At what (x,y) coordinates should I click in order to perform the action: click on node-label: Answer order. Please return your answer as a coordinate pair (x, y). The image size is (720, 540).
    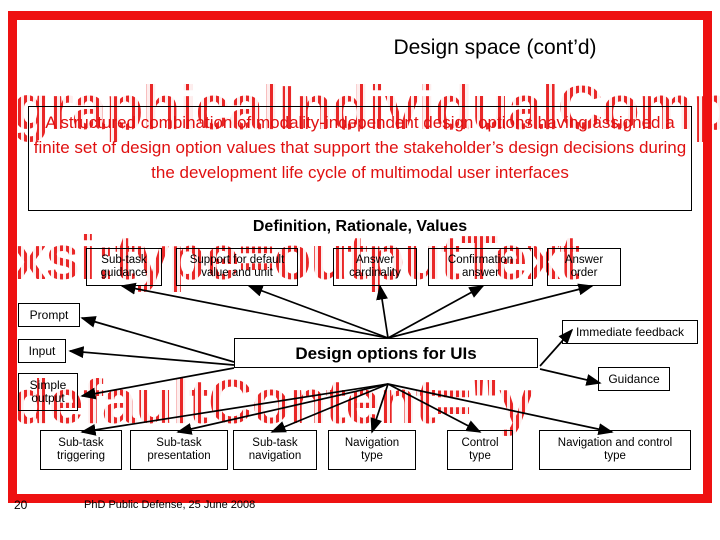
    Looking at the image, I should click on (584, 266).